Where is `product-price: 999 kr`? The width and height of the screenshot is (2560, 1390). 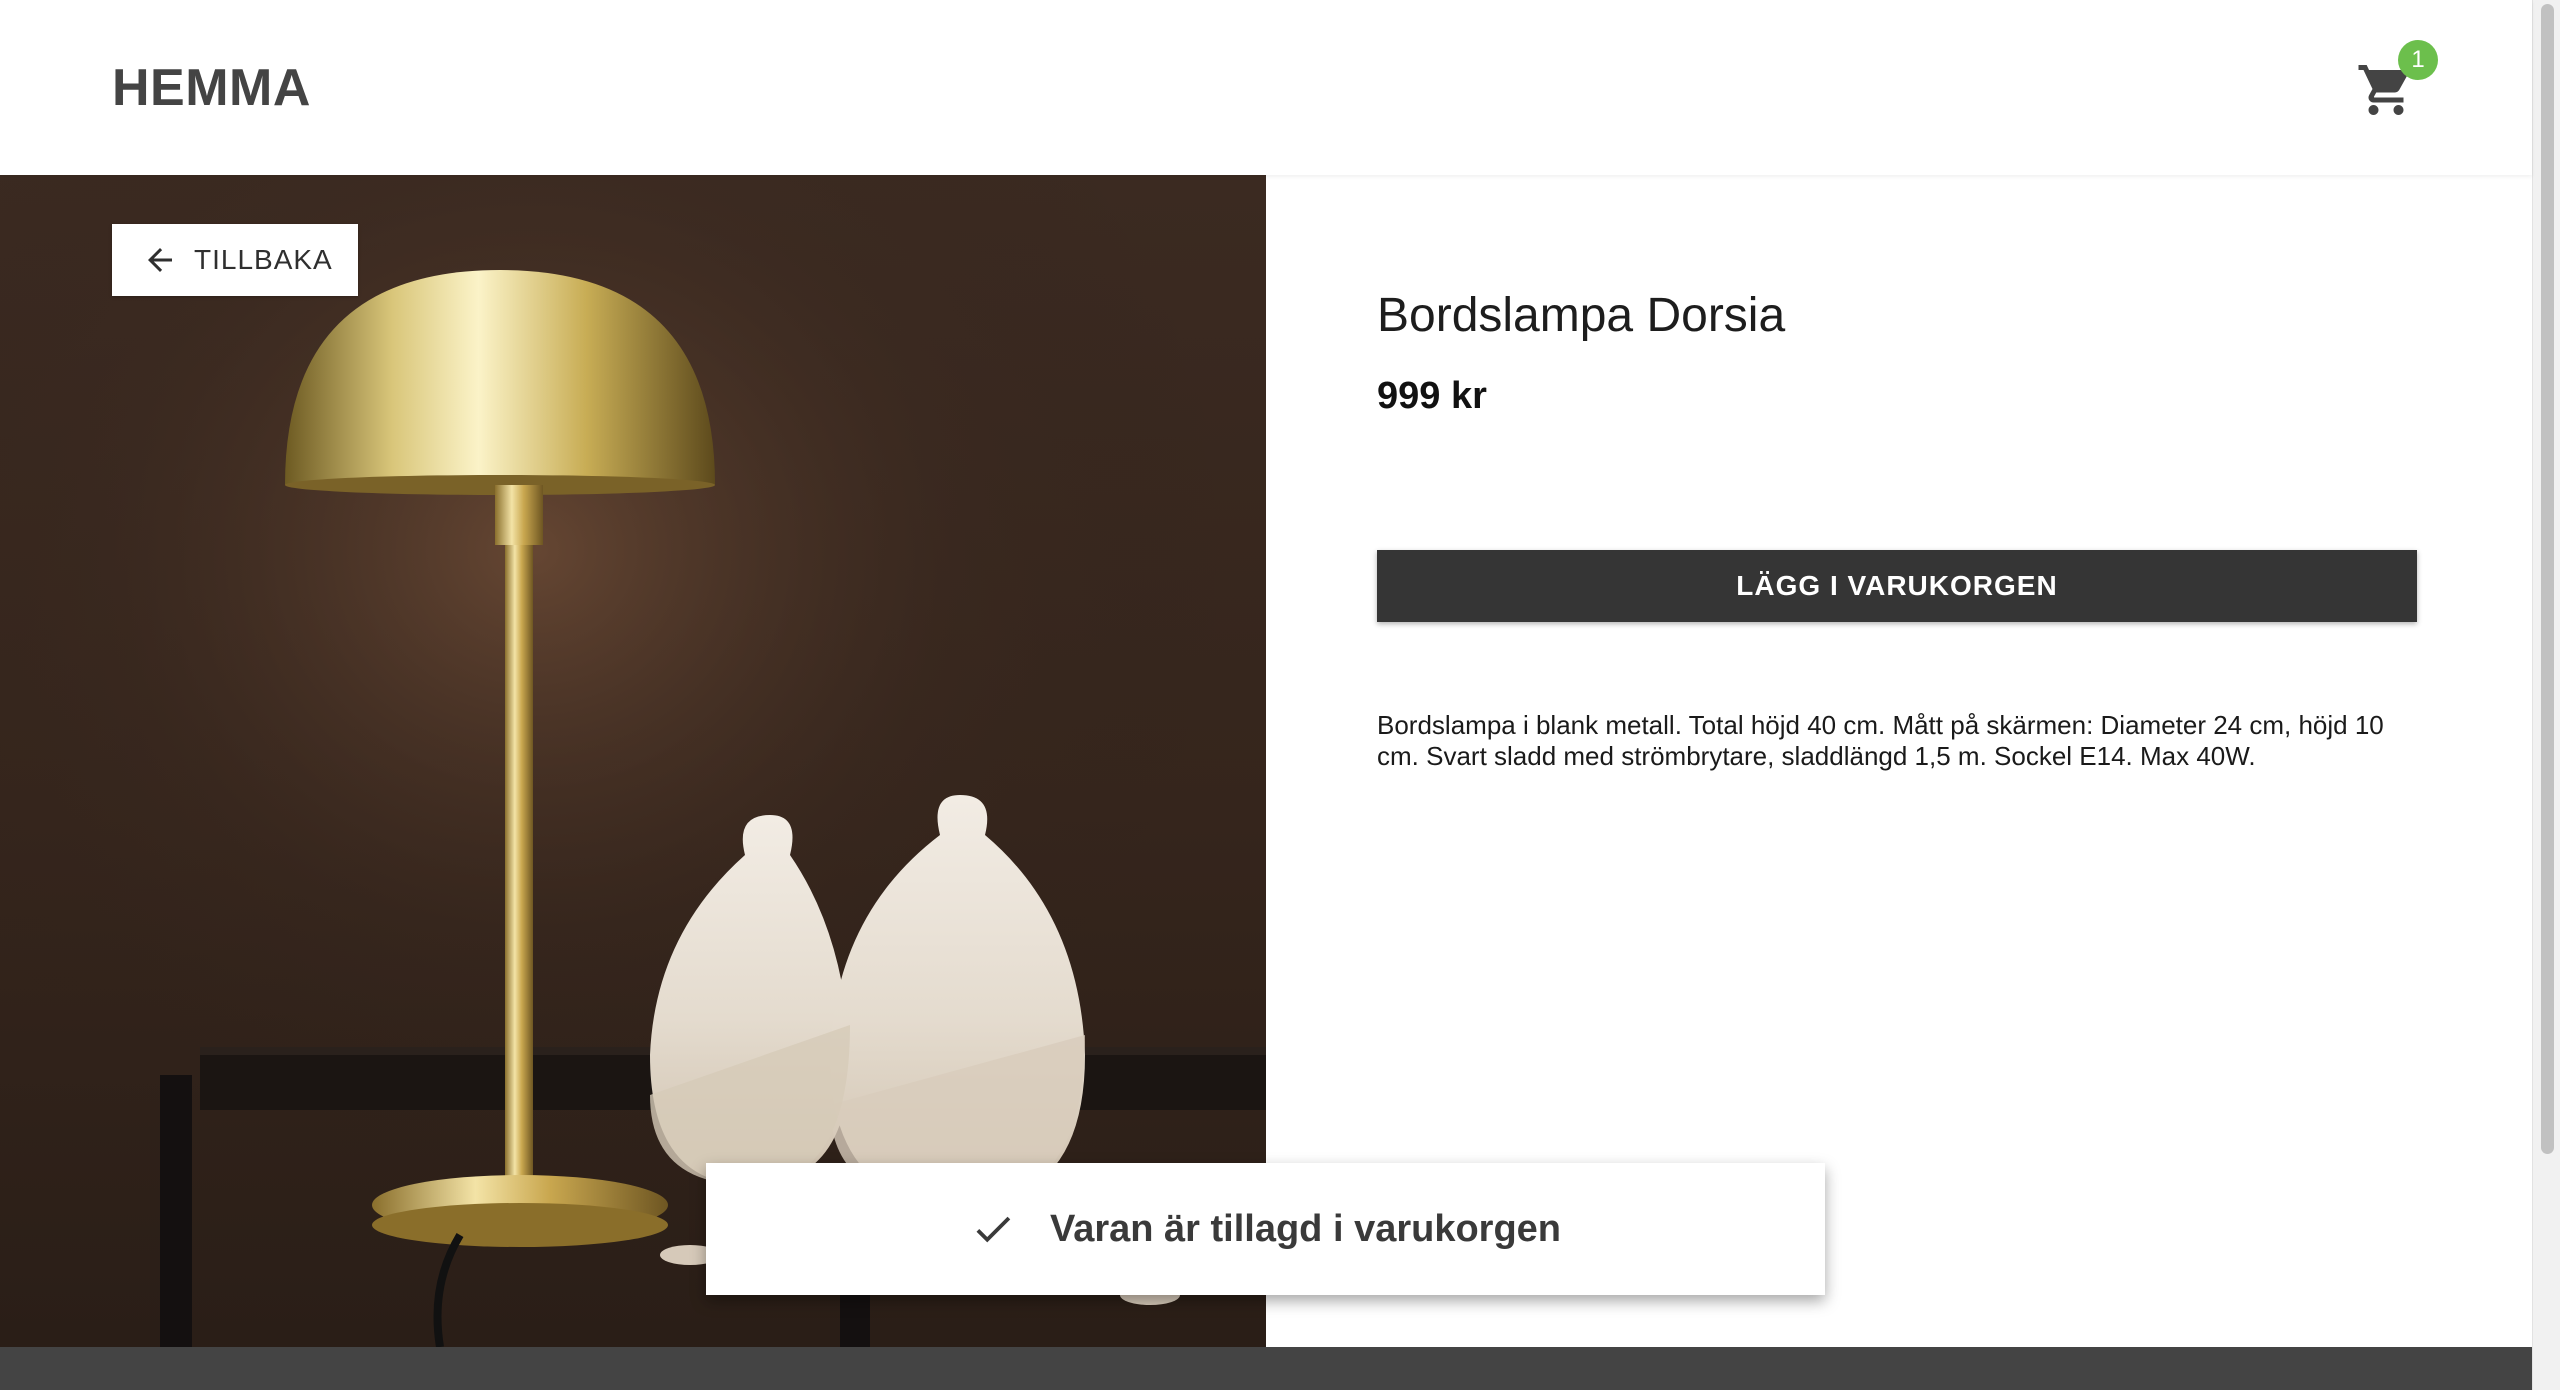 product-price: 999 kr is located at coordinates (1432, 396).